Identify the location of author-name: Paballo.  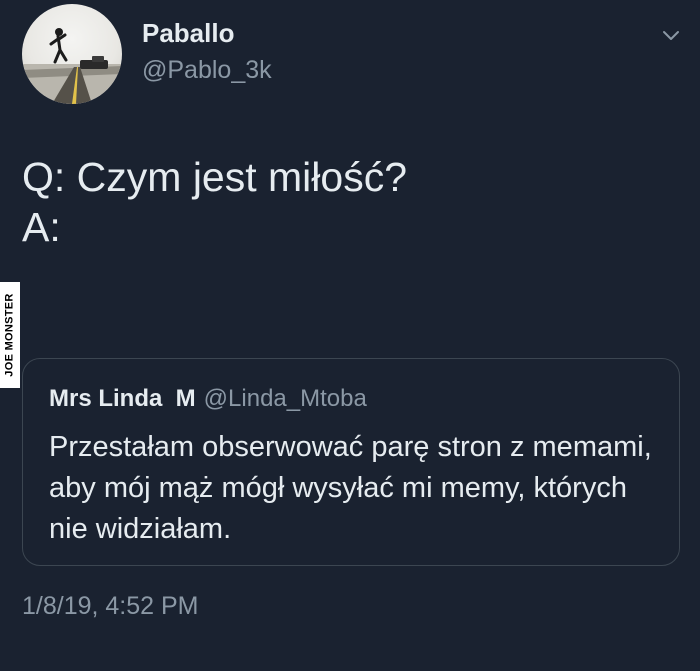
(188, 33).